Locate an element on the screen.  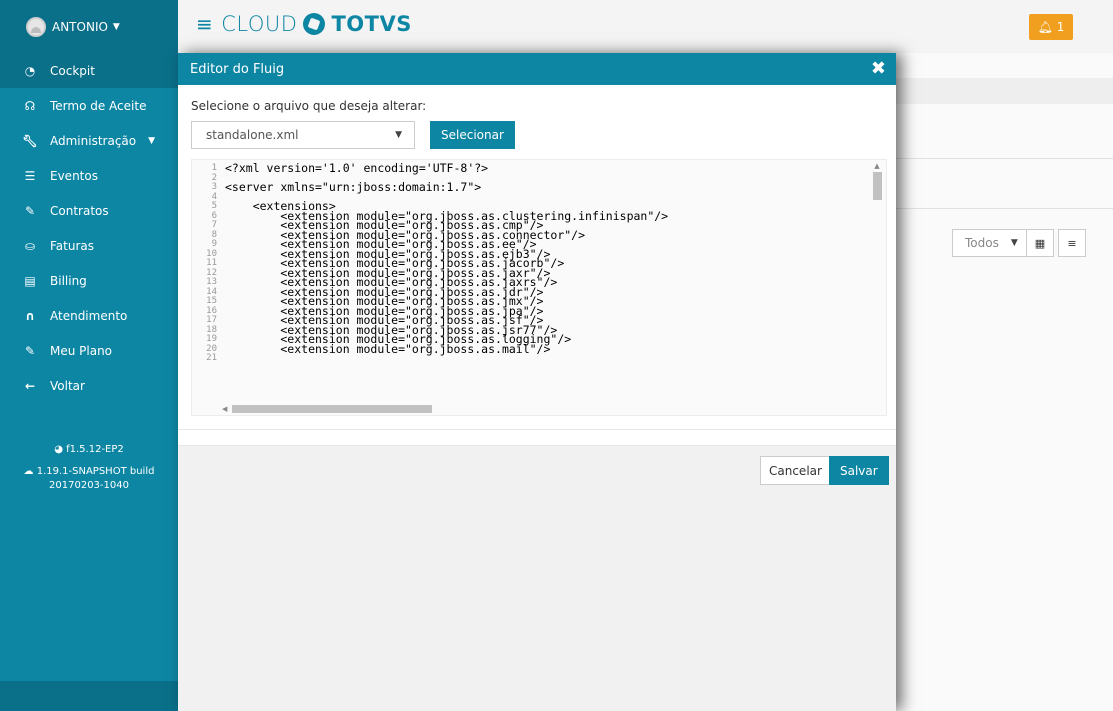
file-icon: ▤ is located at coordinates (30, 280).